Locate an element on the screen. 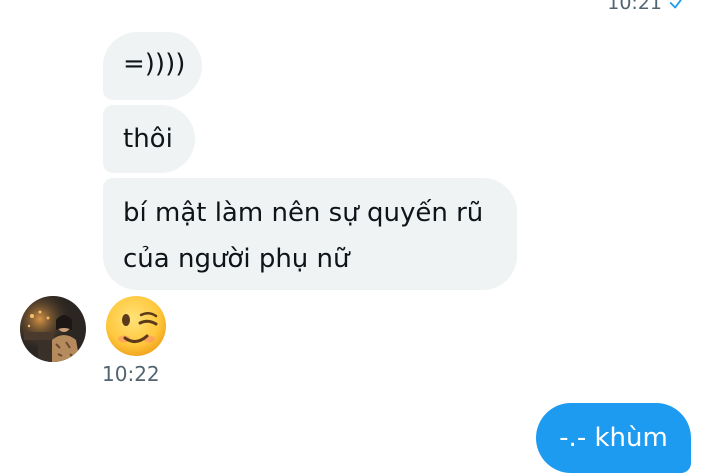 Image resolution: width=720 pixels, height=473 pixels. previous-message-status: 10:21 is located at coordinates (646, 7).